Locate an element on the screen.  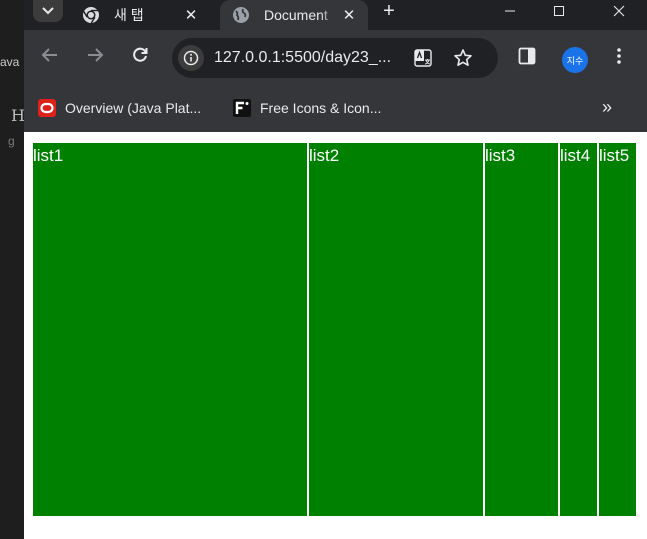
forward-button is located at coordinates (95, 57).